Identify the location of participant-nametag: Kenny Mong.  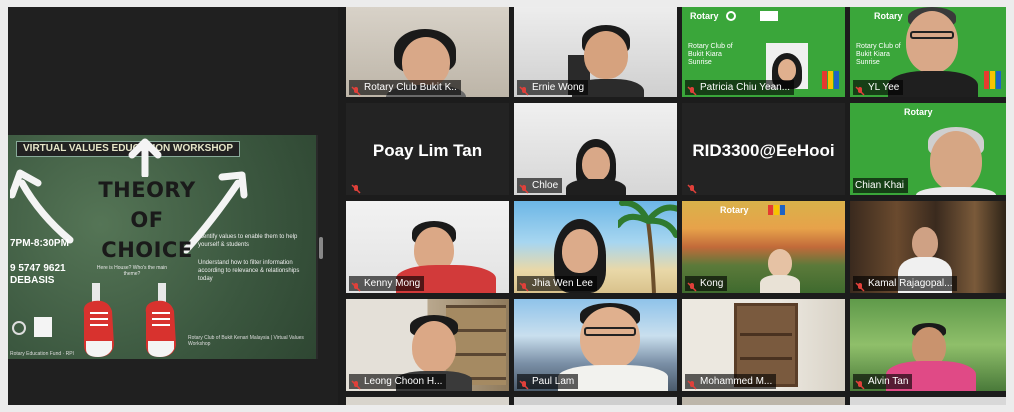
(387, 284).